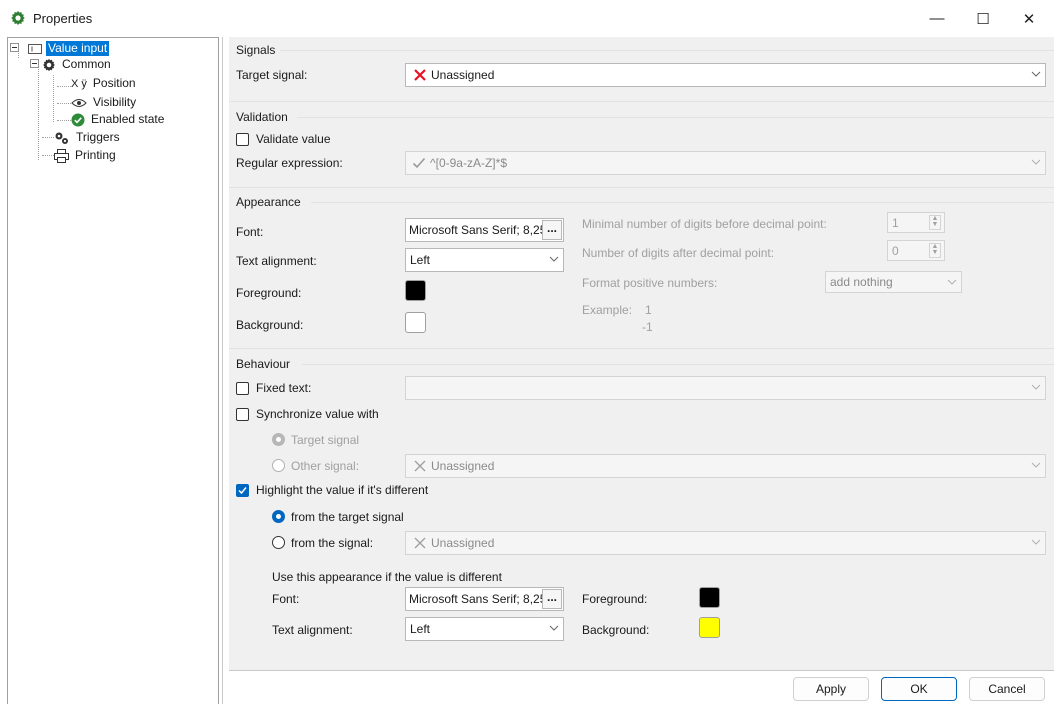  What do you see at coordinates (79, 83) in the screenshot?
I see `xy-position-icon: X ÿ` at bounding box center [79, 83].